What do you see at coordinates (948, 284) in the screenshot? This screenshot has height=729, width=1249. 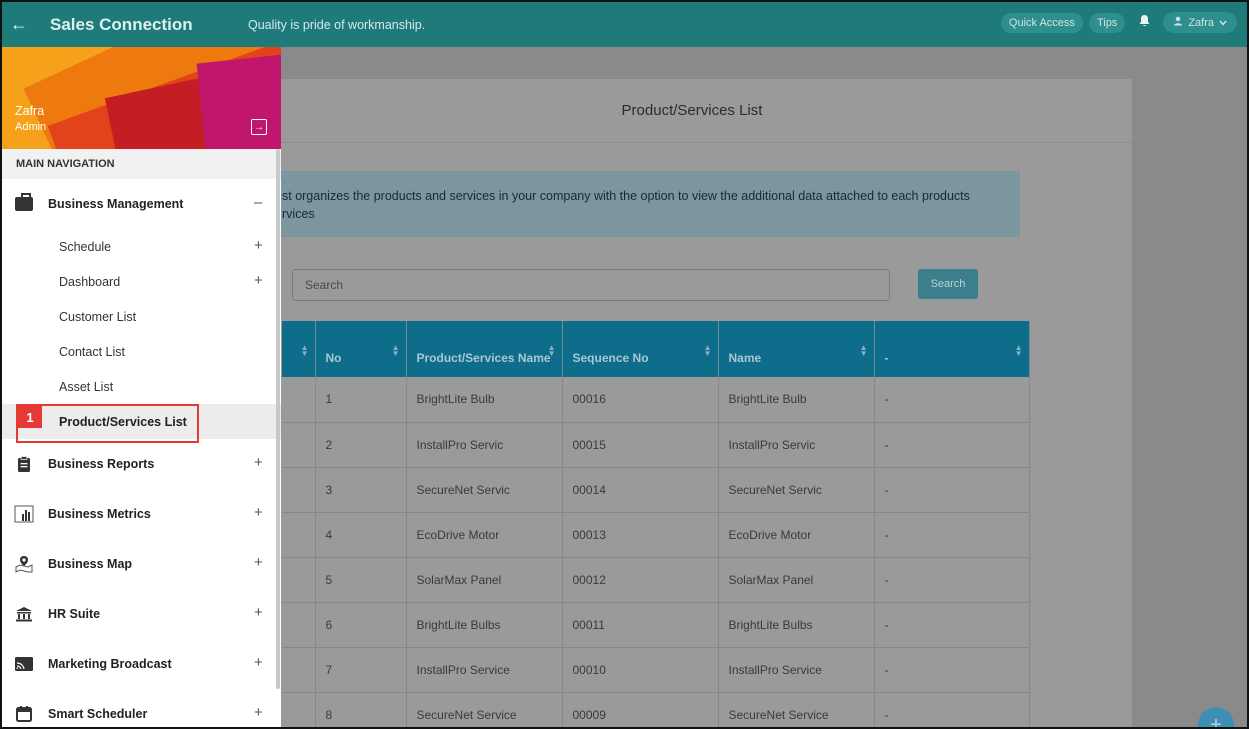 I see `search-button: Search` at bounding box center [948, 284].